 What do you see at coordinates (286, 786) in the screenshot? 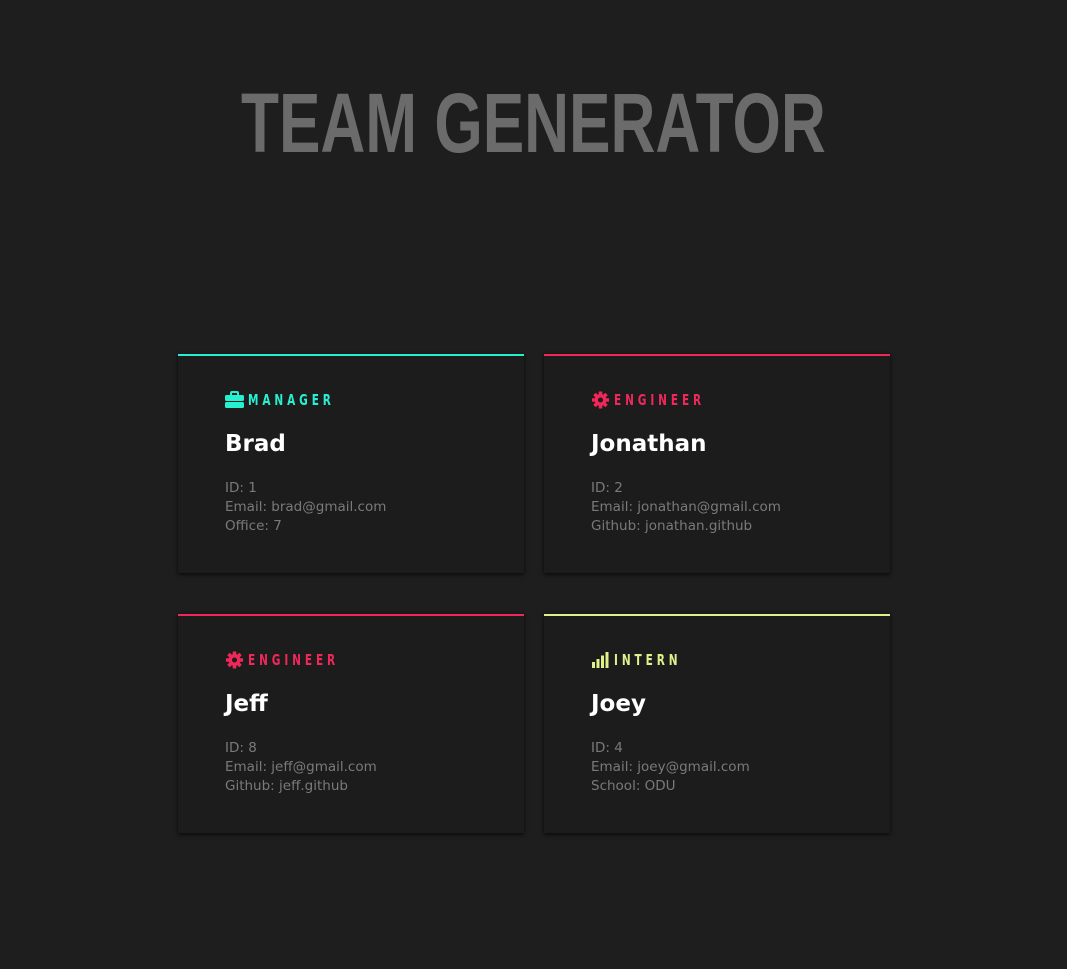
I see `employee-github: Github: jeff.github` at bounding box center [286, 786].